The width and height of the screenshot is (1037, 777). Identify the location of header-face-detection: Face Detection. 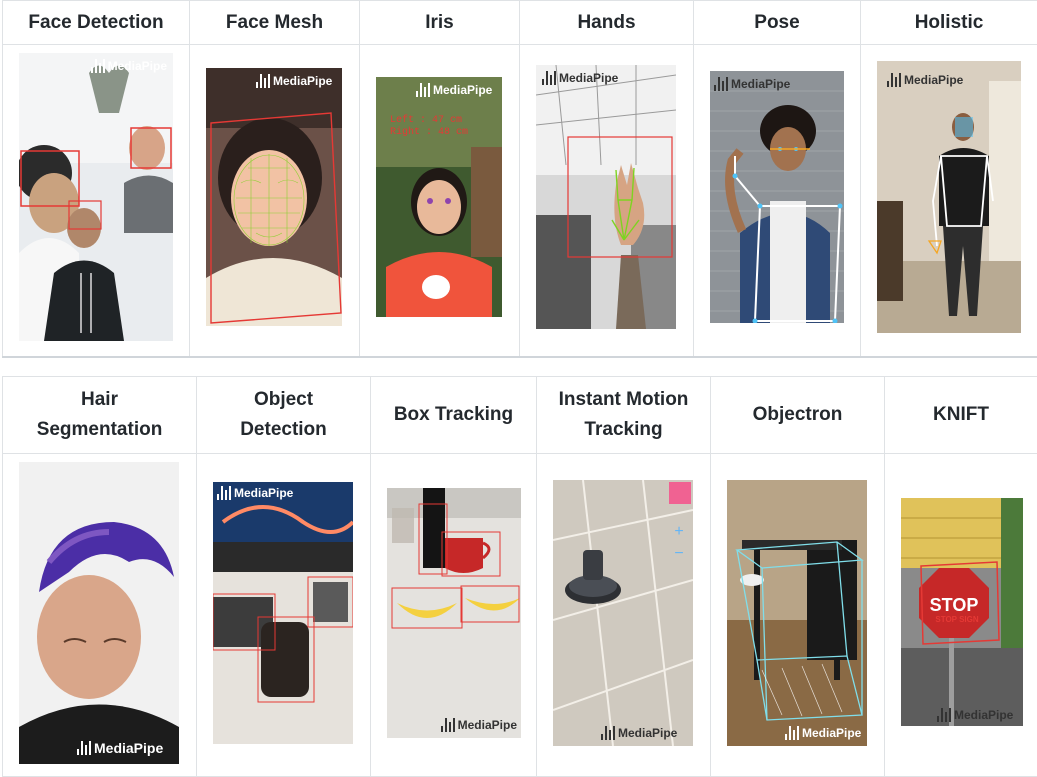
(96, 23).